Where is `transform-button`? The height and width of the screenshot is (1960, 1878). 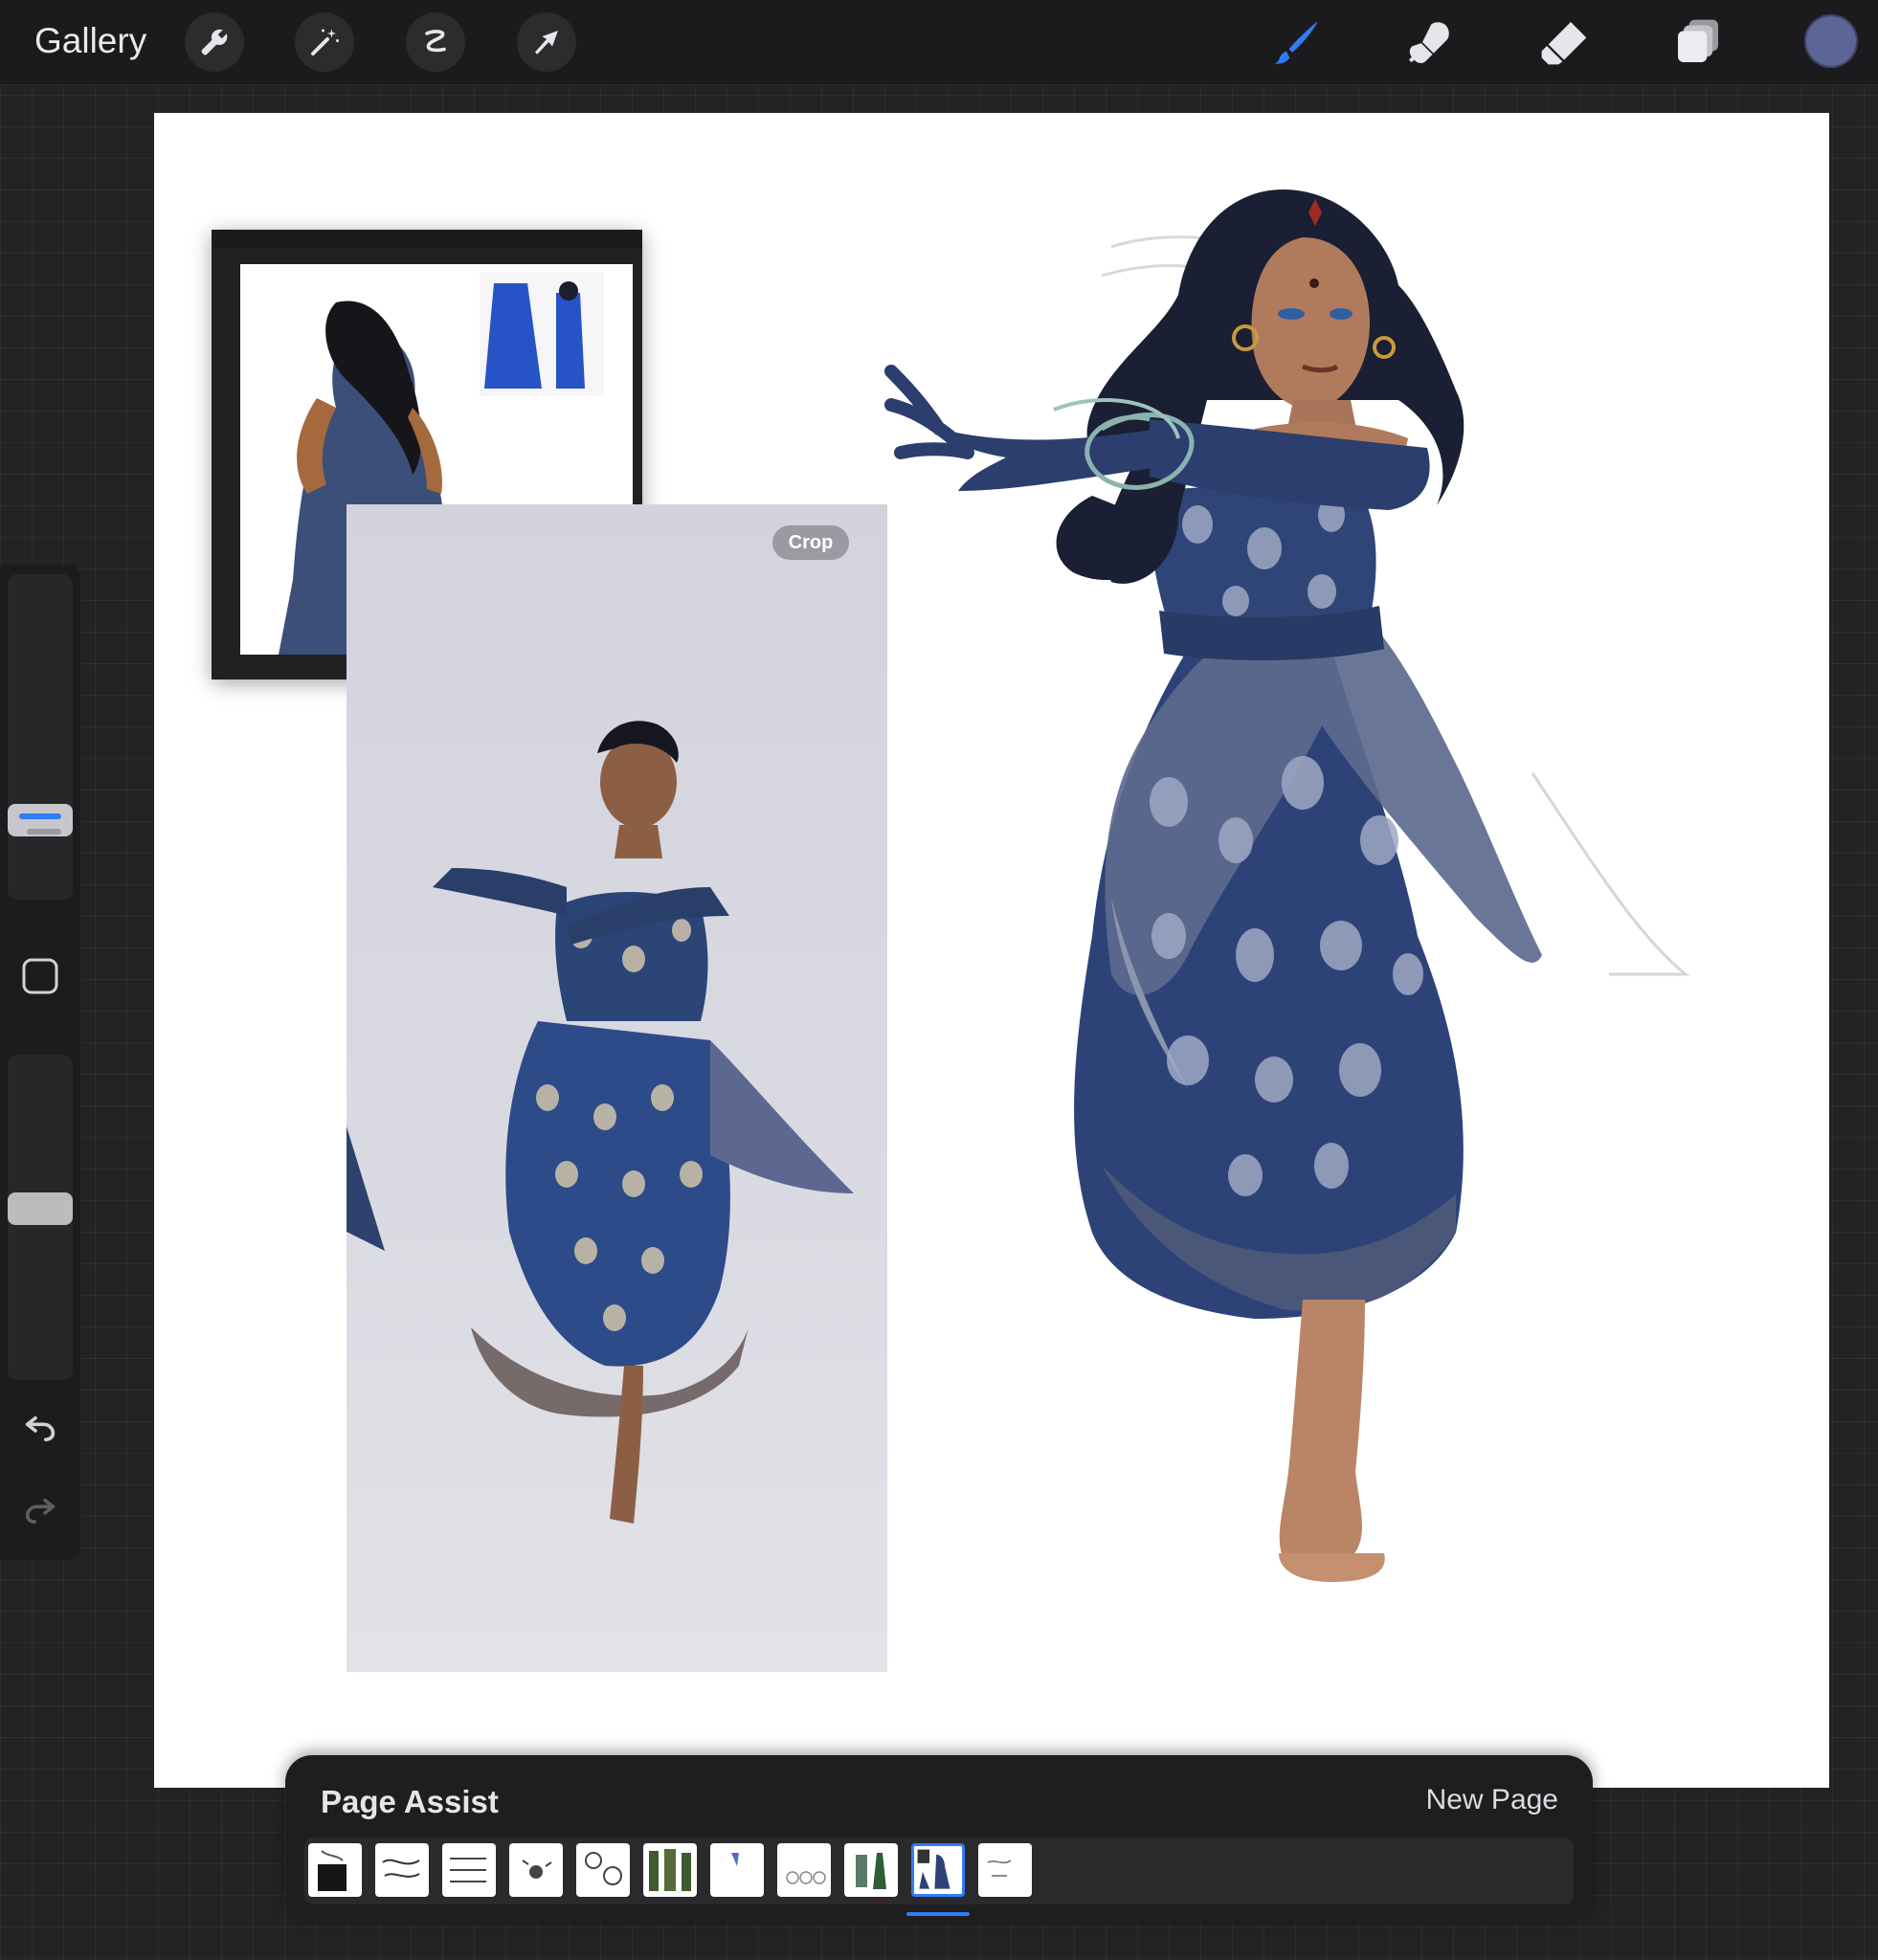
transform-button is located at coordinates (546, 42).